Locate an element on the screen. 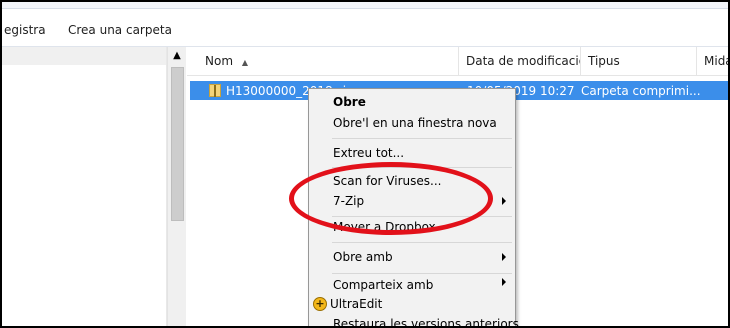 This screenshot has height=328, width=730. zip-folder-icon is located at coordinates (215, 90).